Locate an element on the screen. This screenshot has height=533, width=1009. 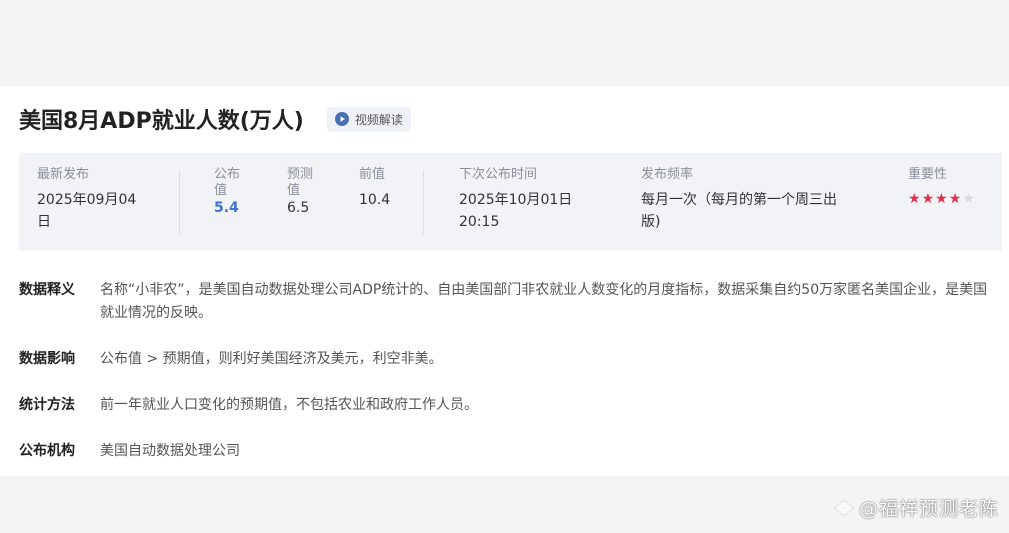
actual-value: 5.4 is located at coordinates (226, 208).